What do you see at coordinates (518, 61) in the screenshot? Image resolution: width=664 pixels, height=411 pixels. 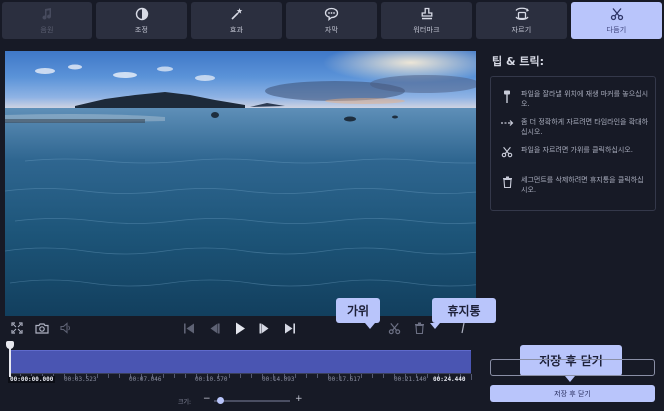 I see `tips-title: 팁 & 트릭:` at bounding box center [518, 61].